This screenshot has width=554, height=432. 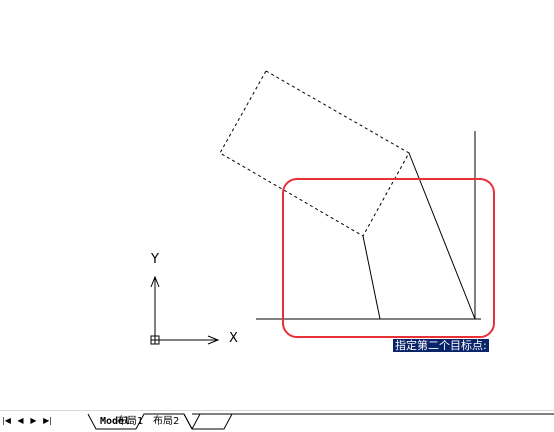 What do you see at coordinates (166, 421) in the screenshot?
I see `tab-layout2: 布局2` at bounding box center [166, 421].